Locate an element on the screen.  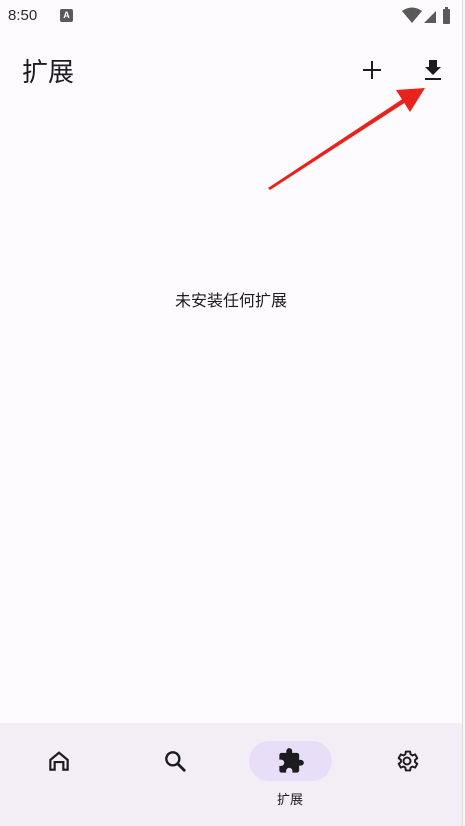
add-icon is located at coordinates (372, 70).